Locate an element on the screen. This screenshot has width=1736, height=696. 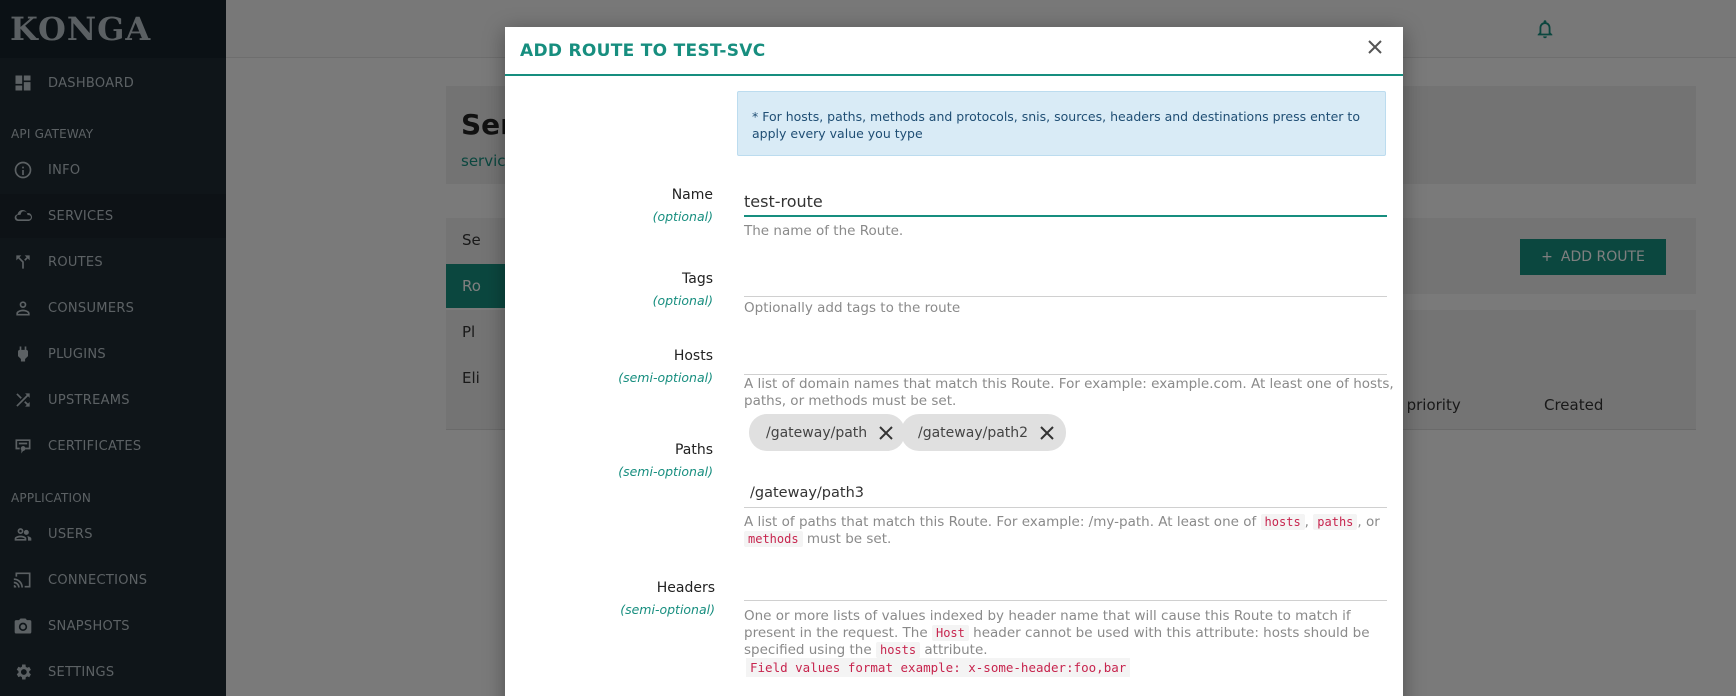
tags-help: Optionally add tags to the route is located at coordinates (852, 308).